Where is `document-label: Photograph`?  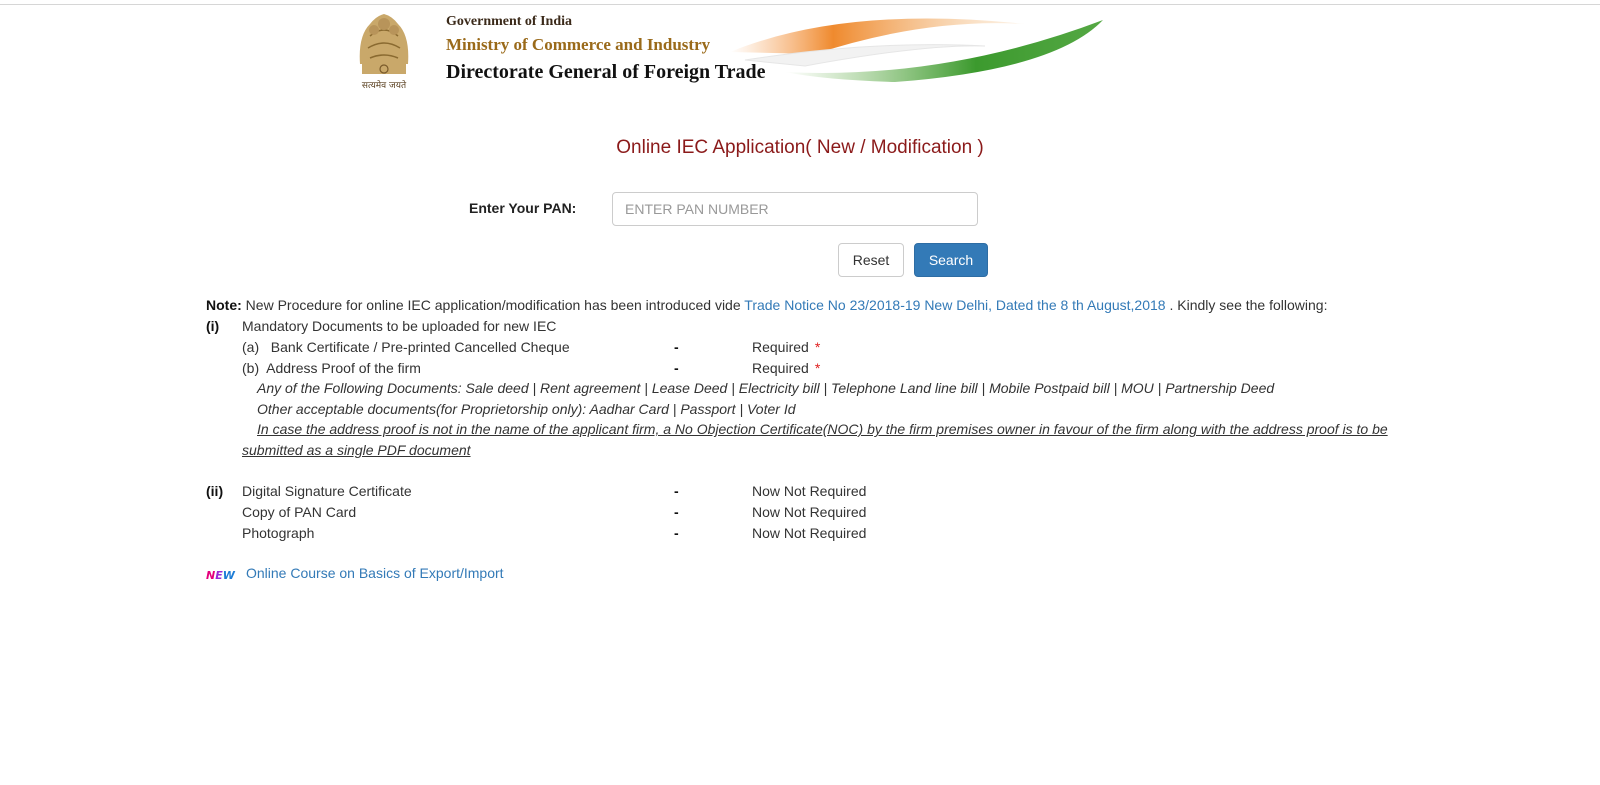 document-label: Photograph is located at coordinates (278, 533).